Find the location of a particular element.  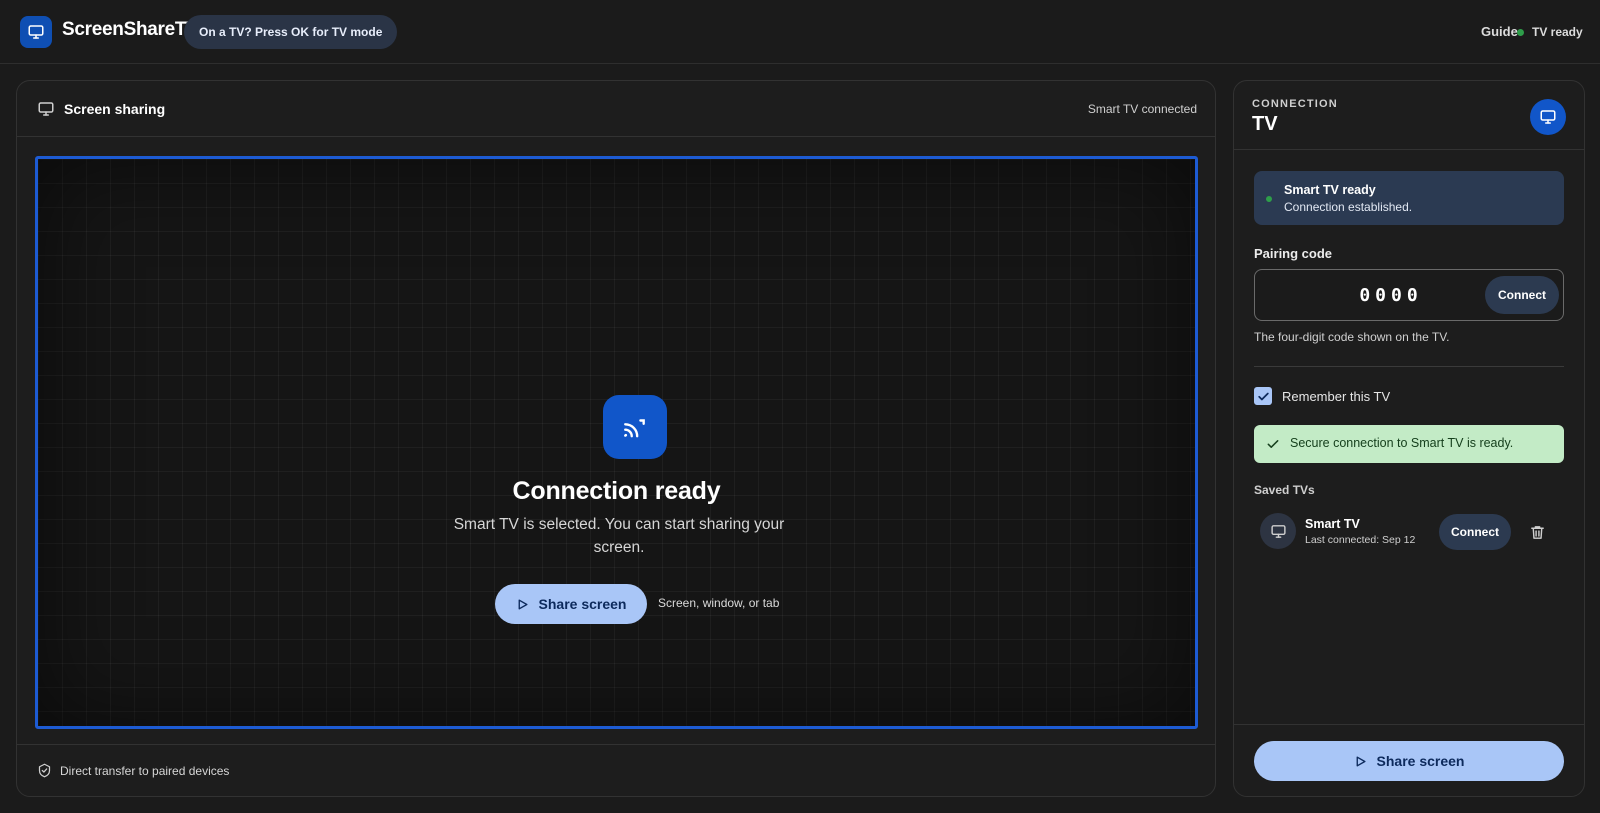

saved-tv-name: Smart TV is located at coordinates (1332, 524).